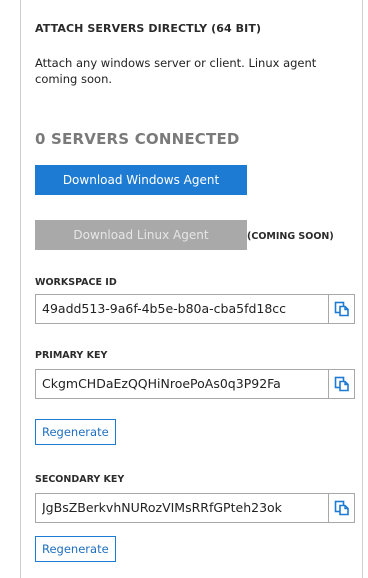 This screenshot has width=368, height=578. What do you see at coordinates (148, 28) in the screenshot?
I see `section-title: ATTACH SERVERS DIRECTLY (64 BIT)` at bounding box center [148, 28].